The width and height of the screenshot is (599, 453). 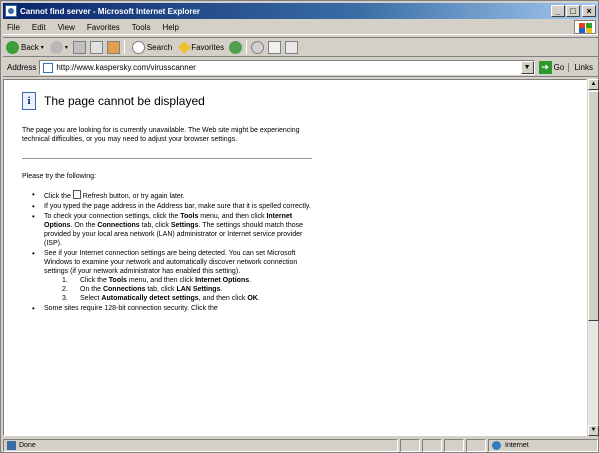 What do you see at coordinates (543, 445) in the screenshot?
I see `security-zone: Internet` at bounding box center [543, 445].